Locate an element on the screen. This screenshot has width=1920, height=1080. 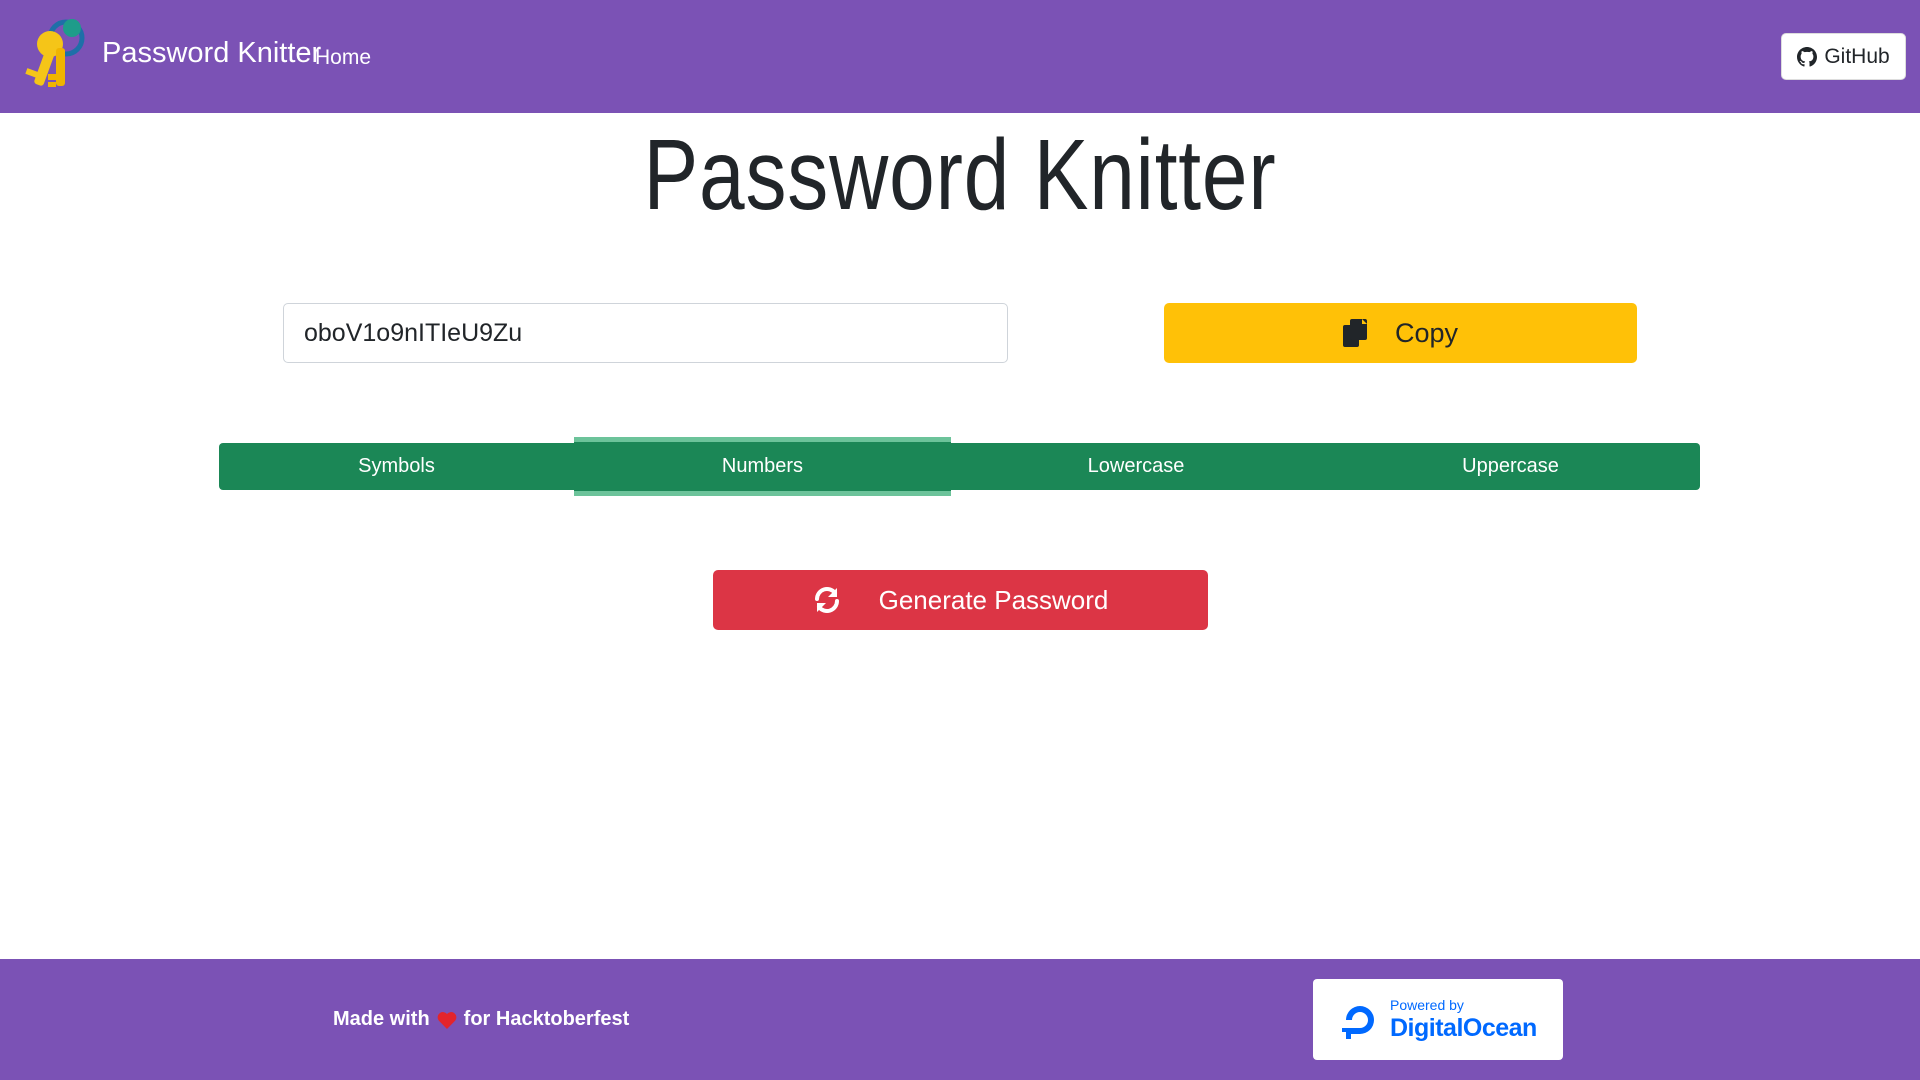
character-options-tabbar: Symbols Numbers Lowercase Uppercase is located at coordinates (959, 466).